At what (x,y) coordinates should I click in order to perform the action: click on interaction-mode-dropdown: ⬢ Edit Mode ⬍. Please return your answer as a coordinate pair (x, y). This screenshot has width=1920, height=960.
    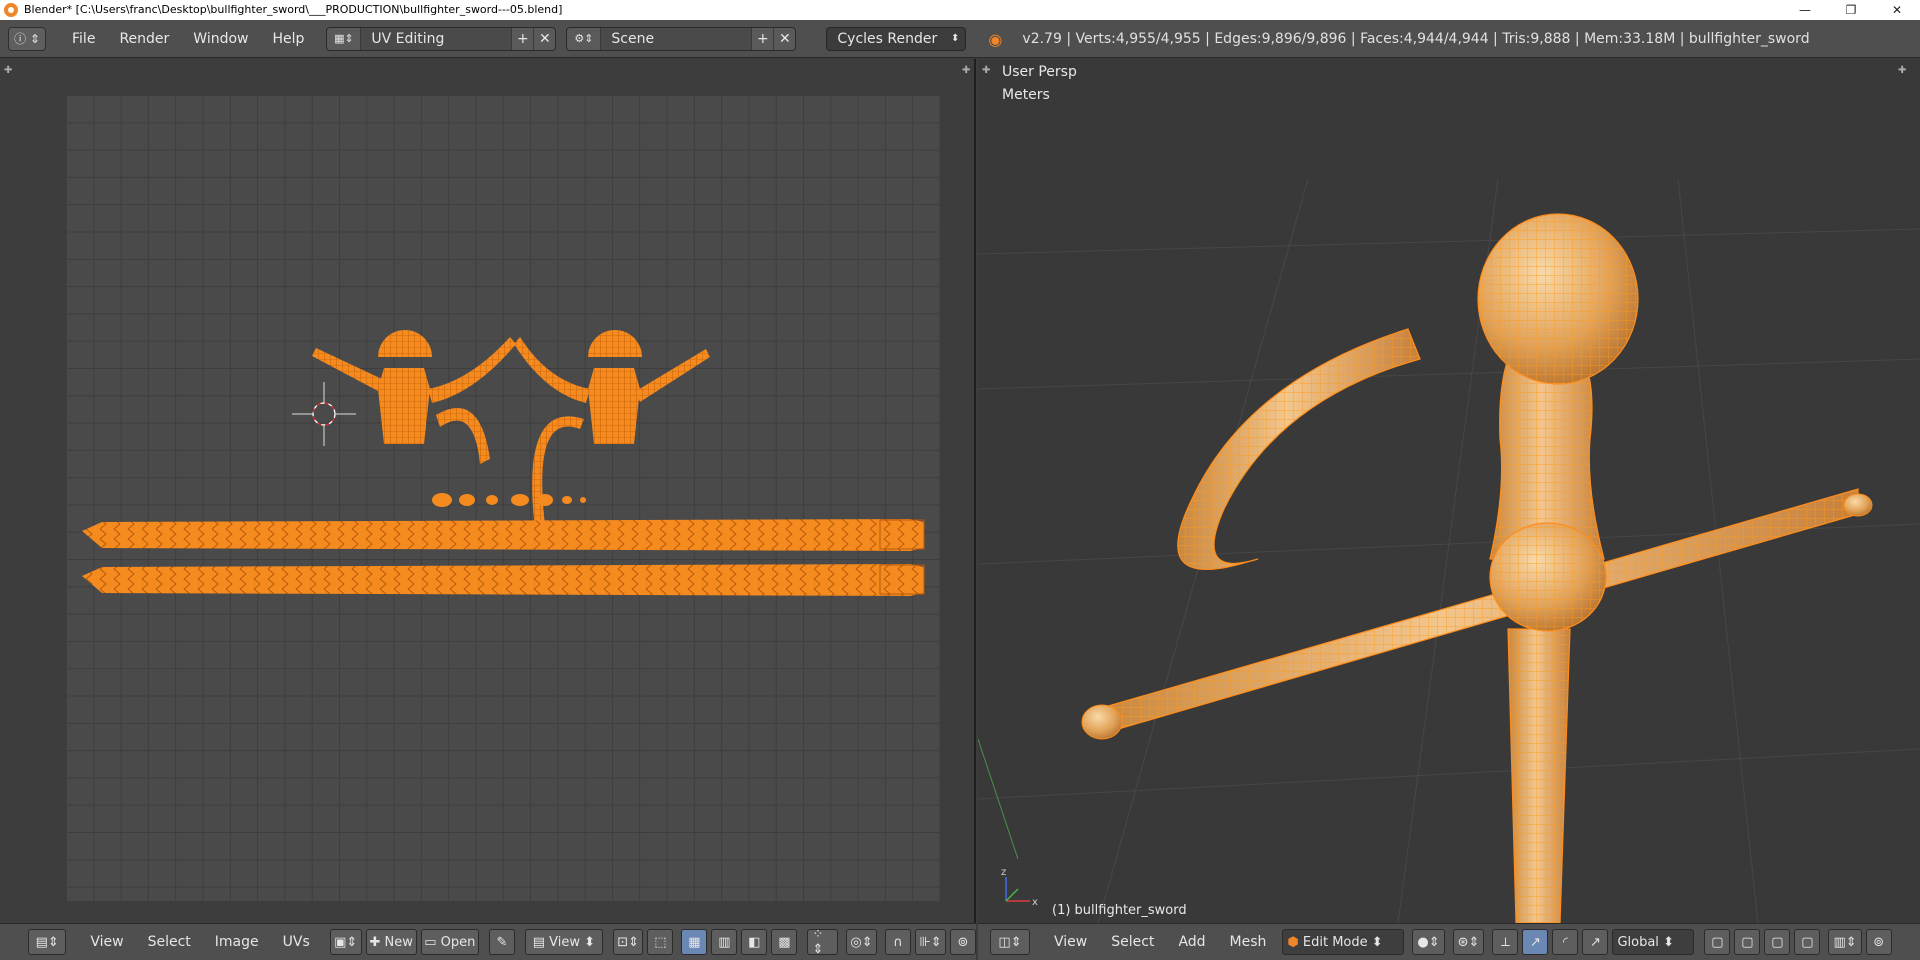
    Looking at the image, I should click on (1343, 942).